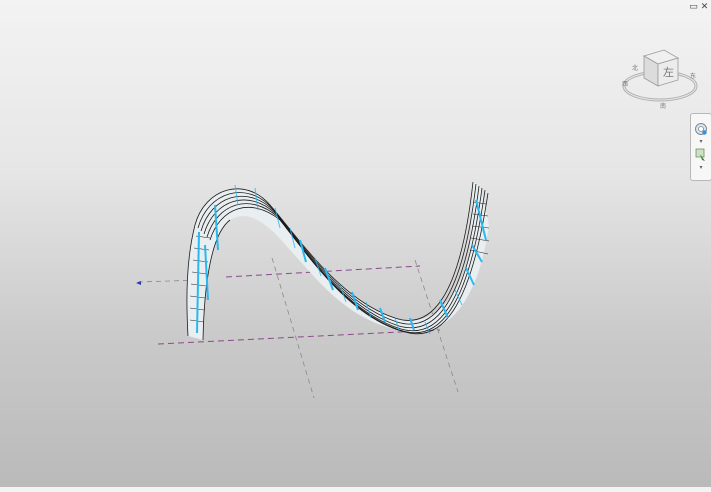 The image size is (711, 492). Describe the element at coordinates (699, 7) in the screenshot. I see `window-controls: ▭ ✕` at that location.